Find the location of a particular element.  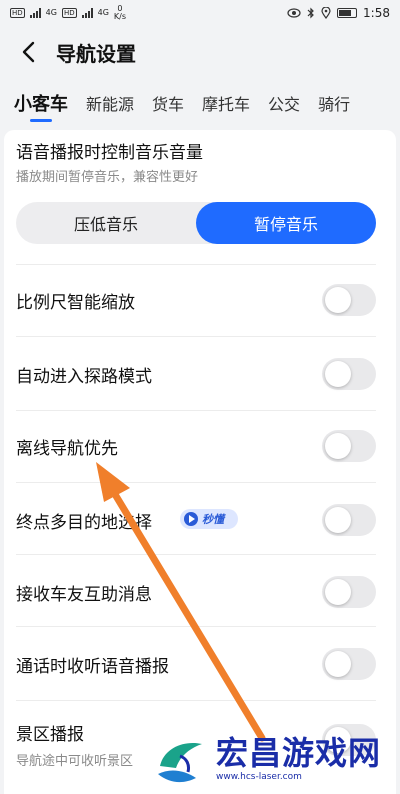

chevron-left-icon is located at coordinates (28, 52).